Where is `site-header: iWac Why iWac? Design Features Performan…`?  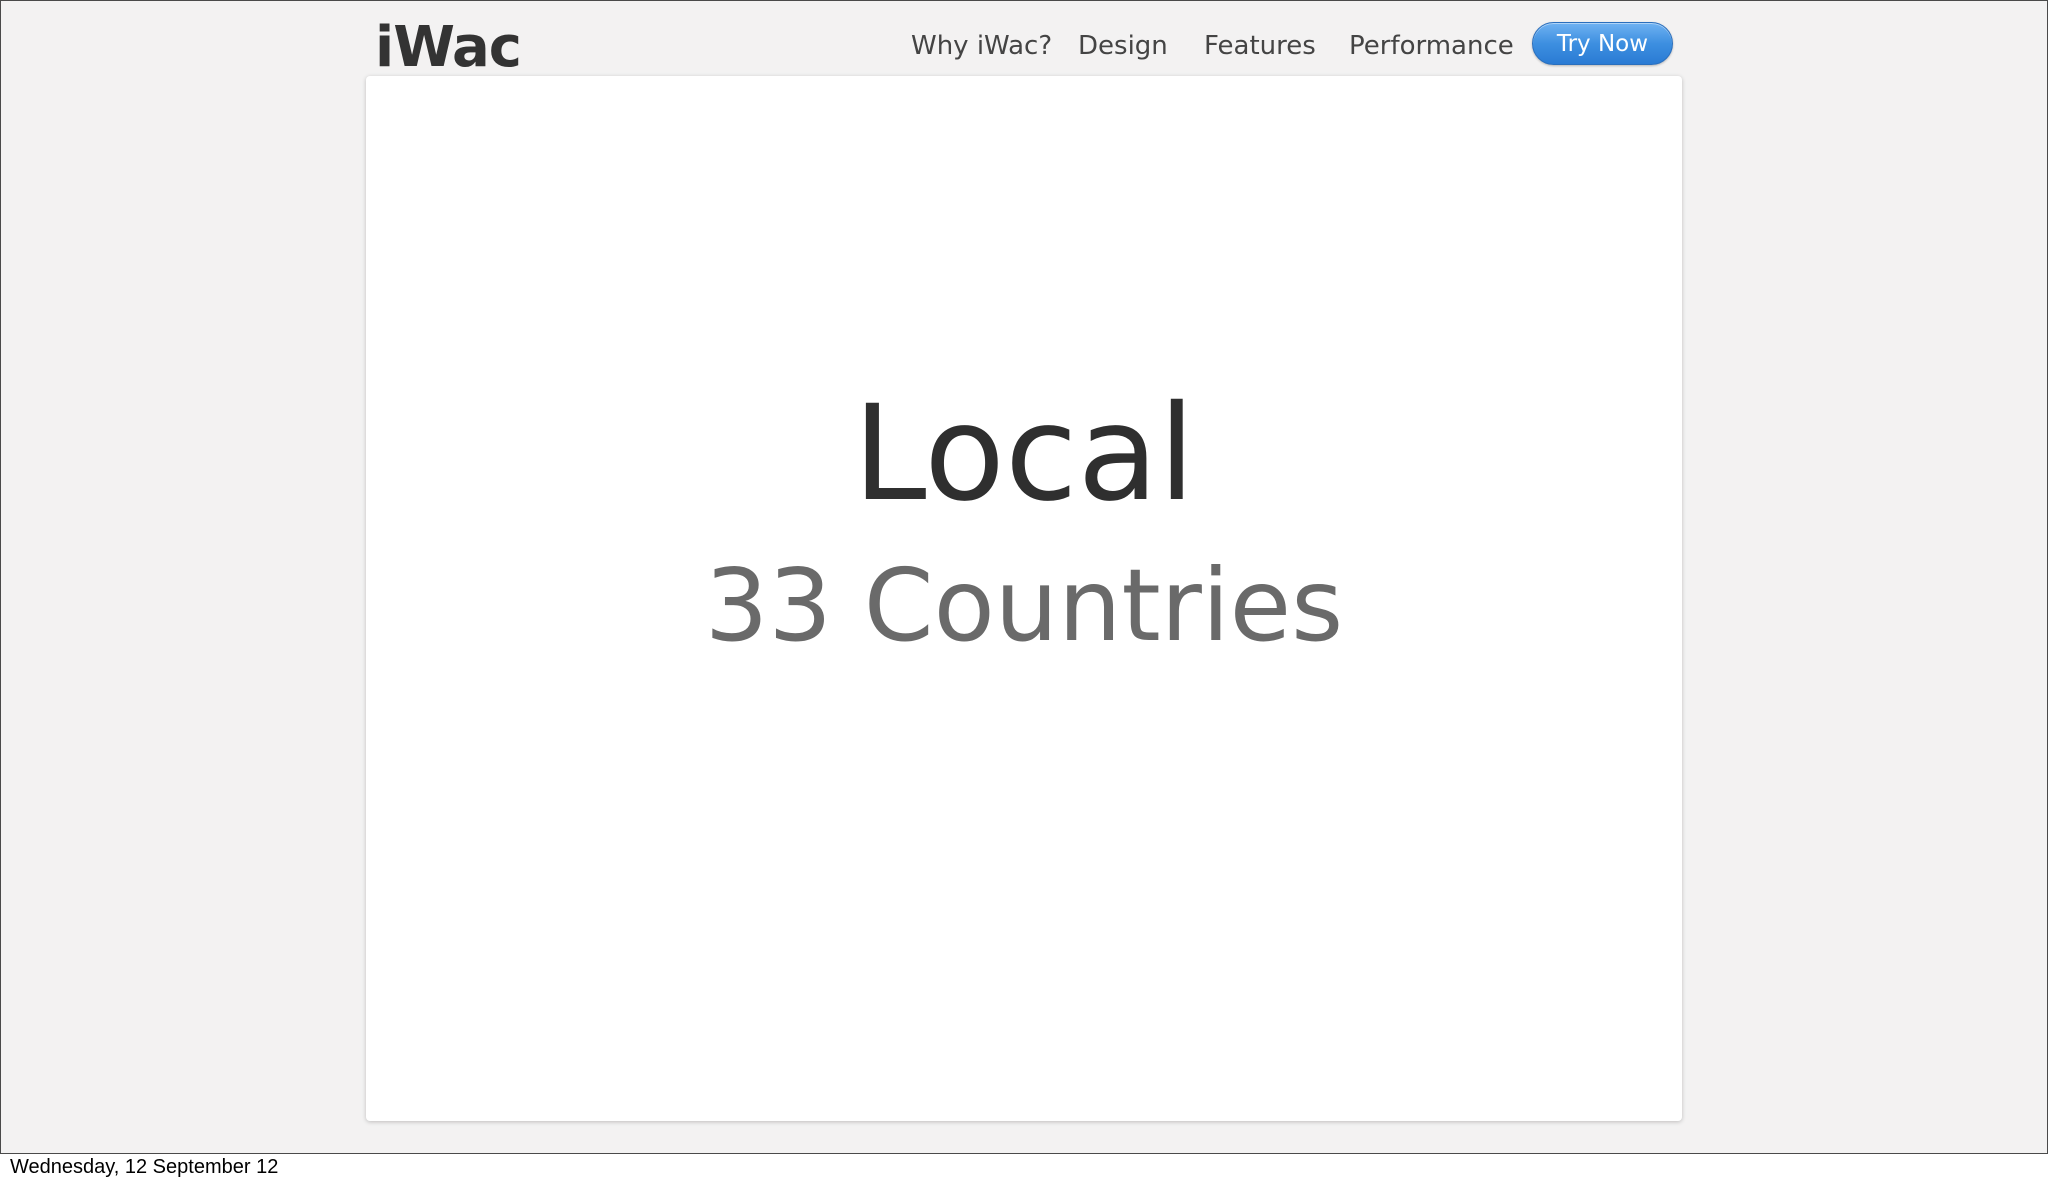 site-header: iWac Why iWac? Design Features Performan… is located at coordinates (1024, 40).